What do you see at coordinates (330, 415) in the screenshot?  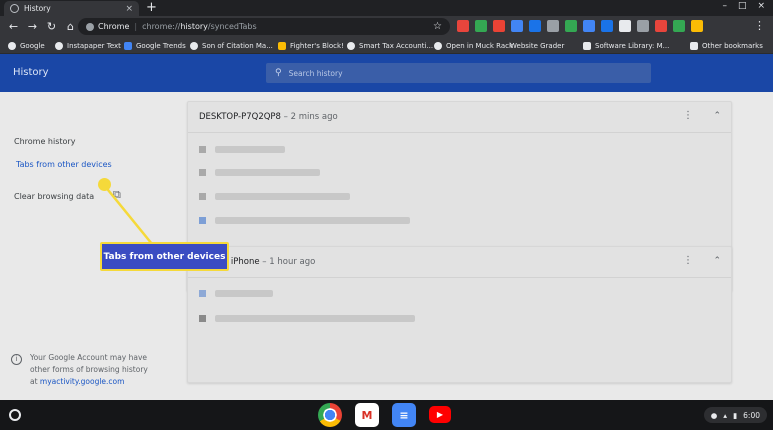 I see `chrome-app-icon` at bounding box center [330, 415].